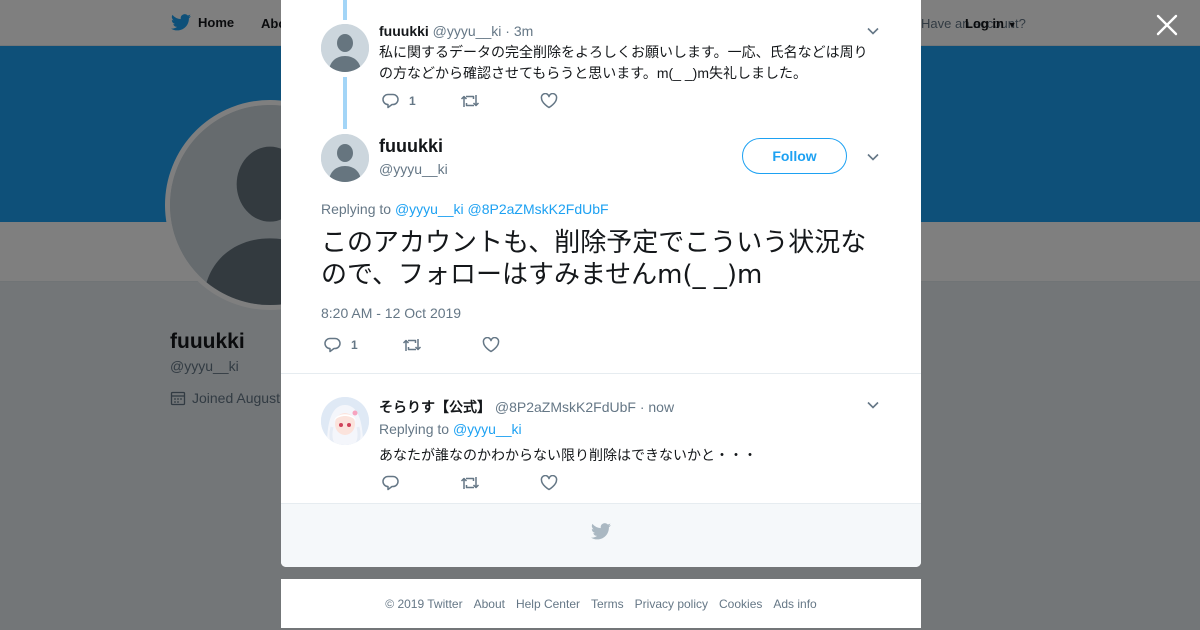  I want to click on tweet-header: そらりす【公式】 @8P2aZMskK2FdUbF · now, so click(526, 407).